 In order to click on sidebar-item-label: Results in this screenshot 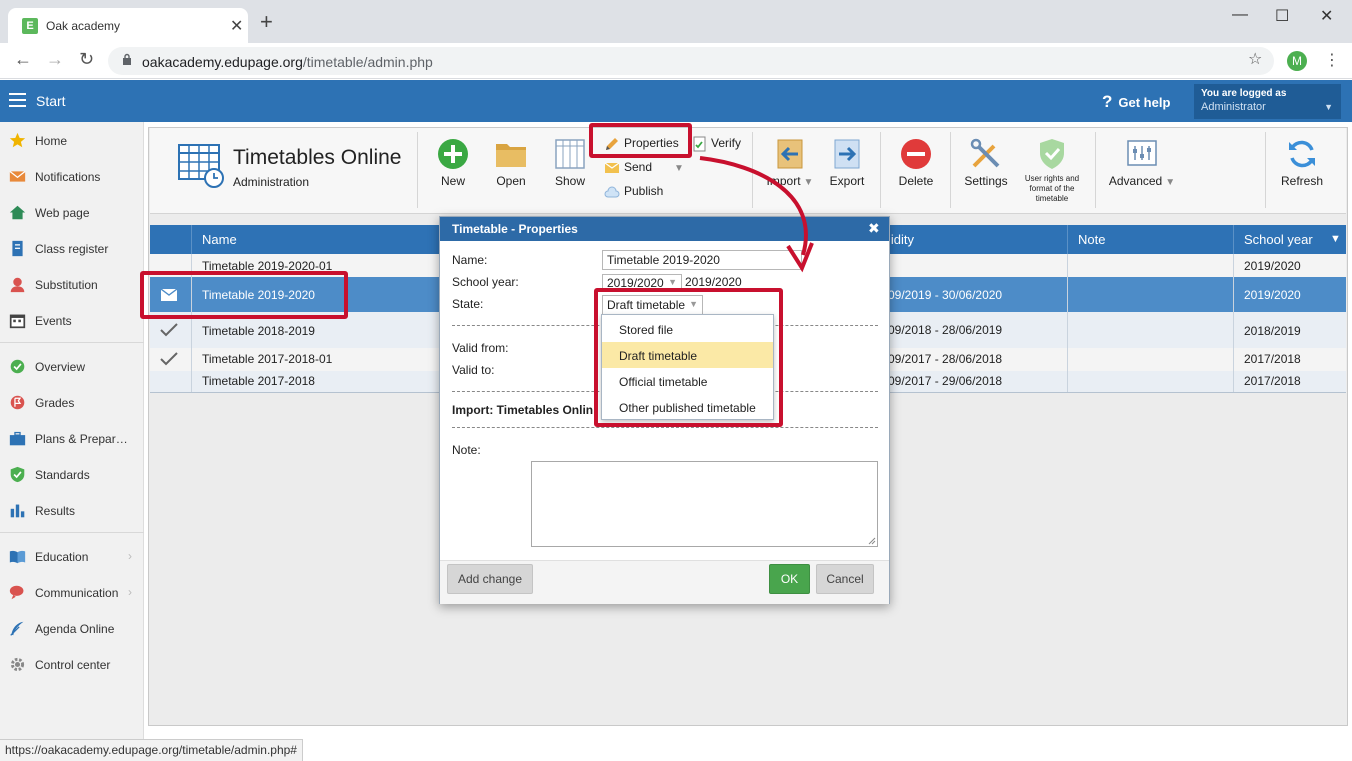, I will do `click(55, 511)`.